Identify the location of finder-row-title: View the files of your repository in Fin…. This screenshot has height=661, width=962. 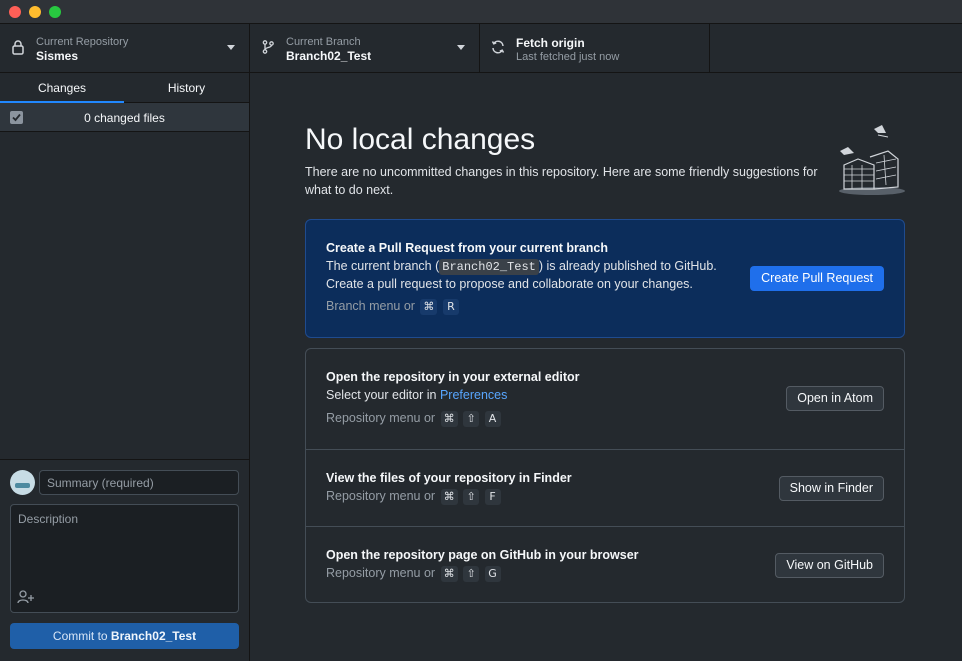
(449, 478).